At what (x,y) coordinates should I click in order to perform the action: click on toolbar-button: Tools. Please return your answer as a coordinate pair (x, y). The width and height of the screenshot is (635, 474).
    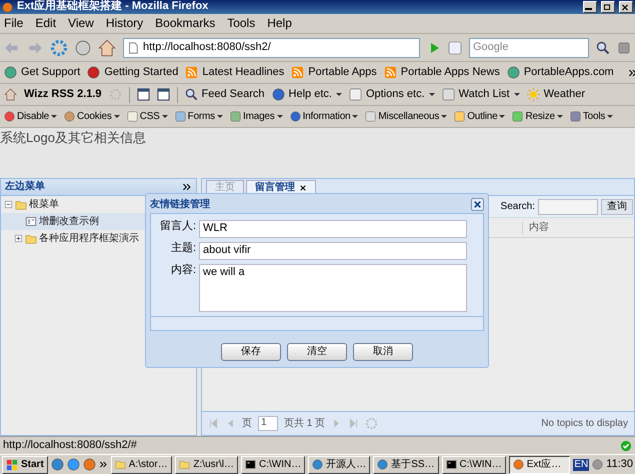
    Looking at the image, I should click on (592, 116).